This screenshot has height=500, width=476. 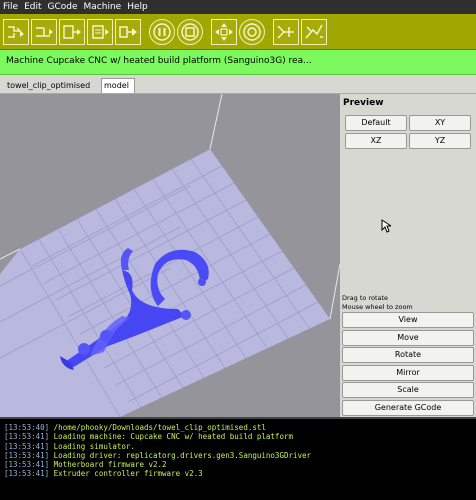 I want to click on upload-icon, so click(x=72, y=31).